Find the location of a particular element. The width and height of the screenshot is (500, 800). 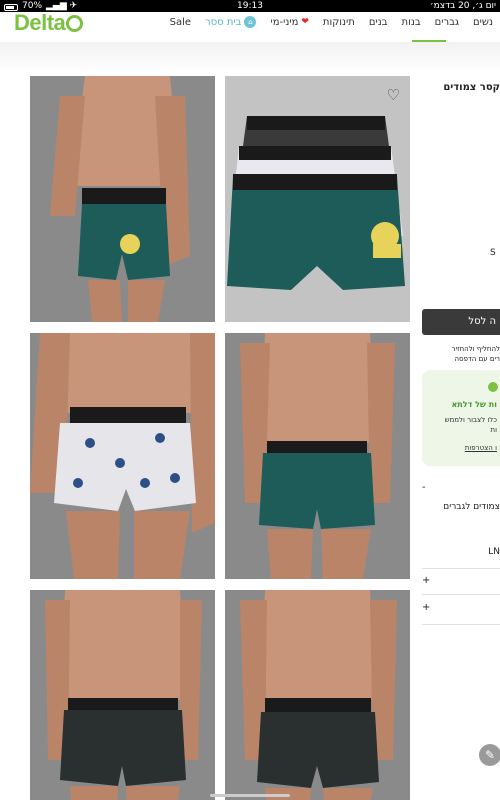

status-date: יום ג׳, 20 בדצמ׳ is located at coordinates (462, 6).